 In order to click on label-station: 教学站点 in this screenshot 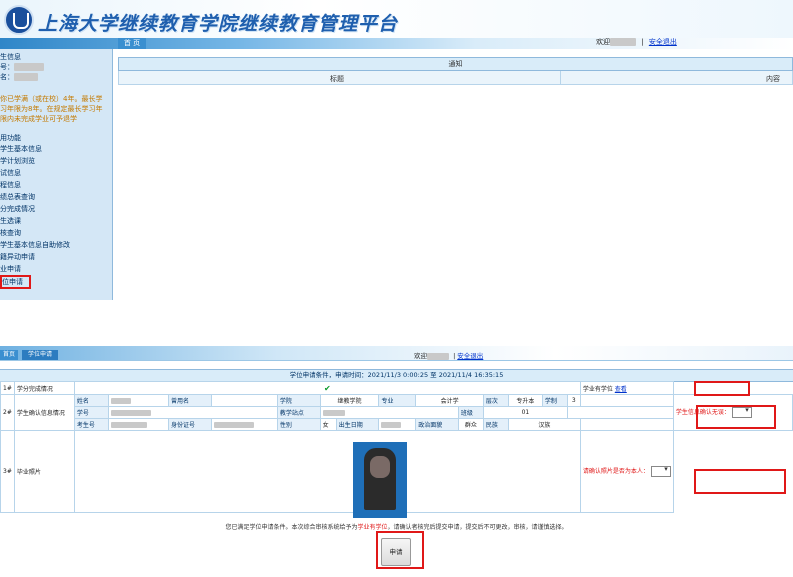, I will do `click(298, 412)`.